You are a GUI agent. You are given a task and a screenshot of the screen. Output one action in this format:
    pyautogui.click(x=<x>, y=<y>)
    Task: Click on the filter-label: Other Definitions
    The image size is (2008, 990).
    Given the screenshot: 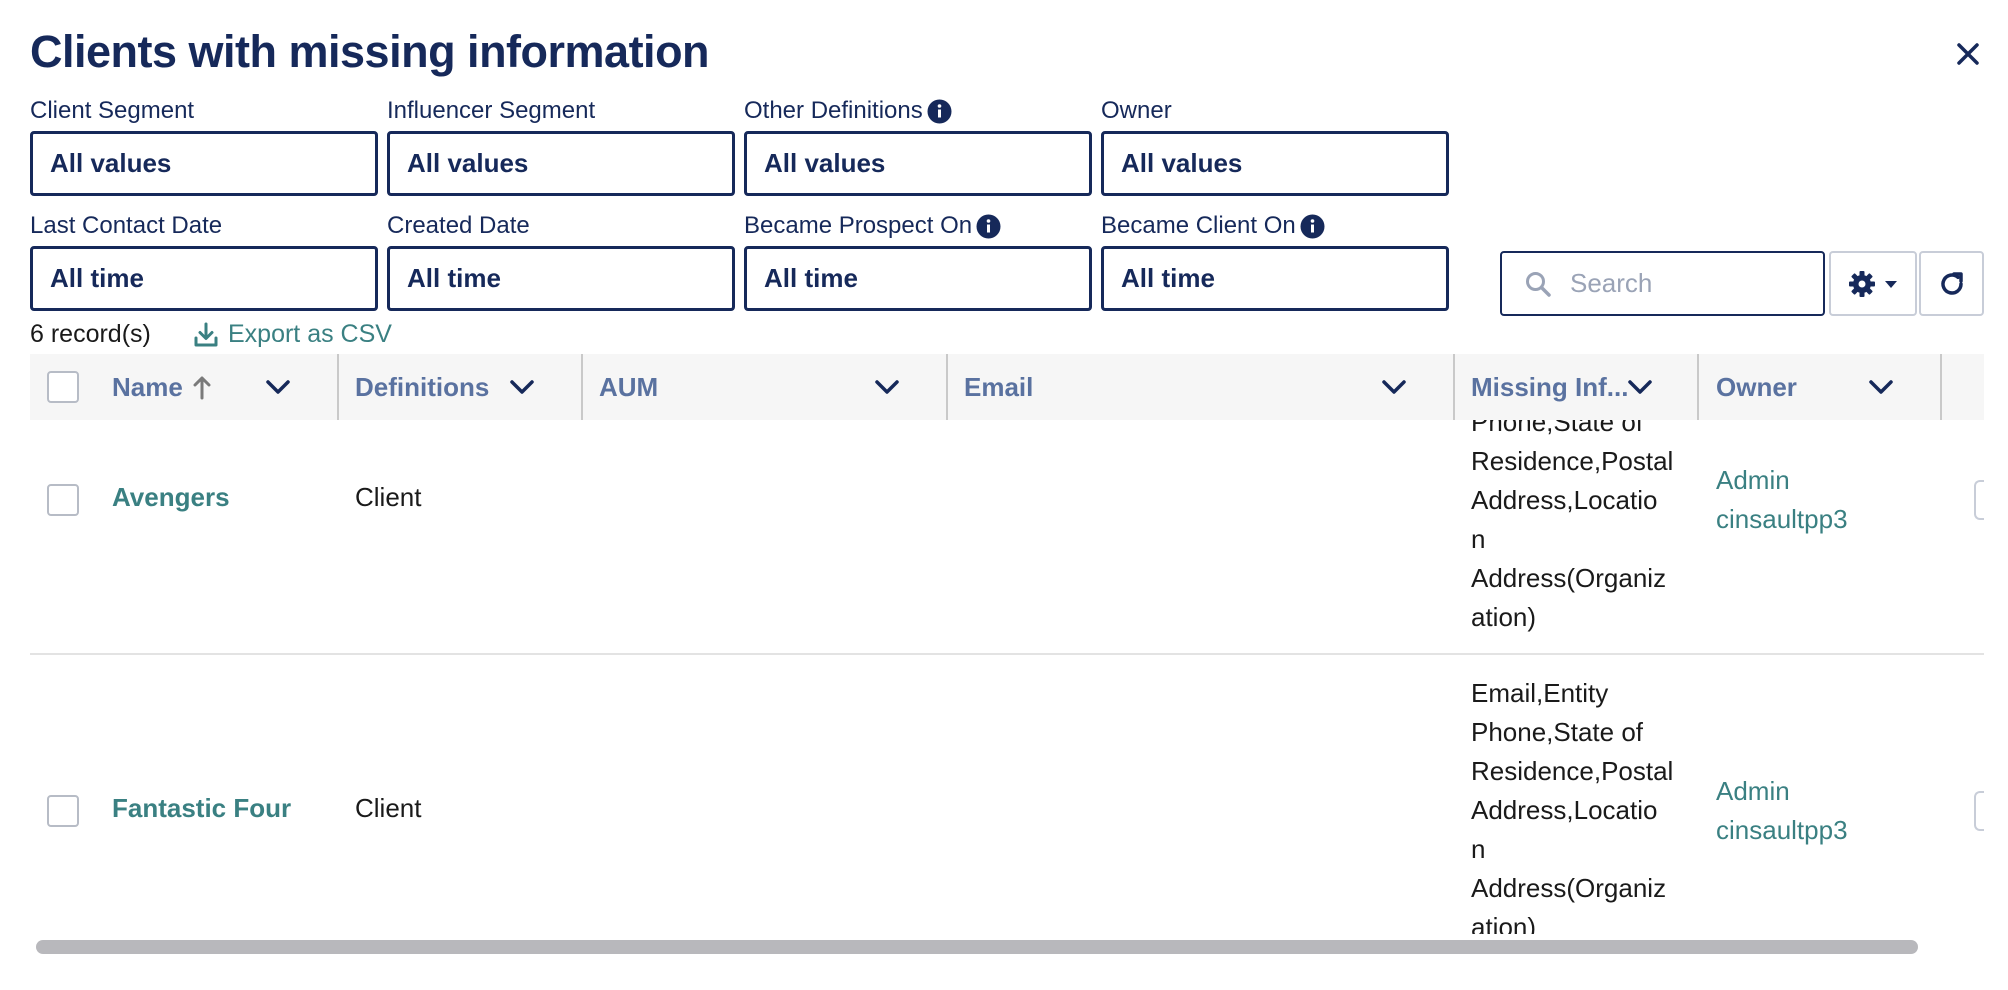 What is the action you would take?
    pyautogui.click(x=918, y=111)
    